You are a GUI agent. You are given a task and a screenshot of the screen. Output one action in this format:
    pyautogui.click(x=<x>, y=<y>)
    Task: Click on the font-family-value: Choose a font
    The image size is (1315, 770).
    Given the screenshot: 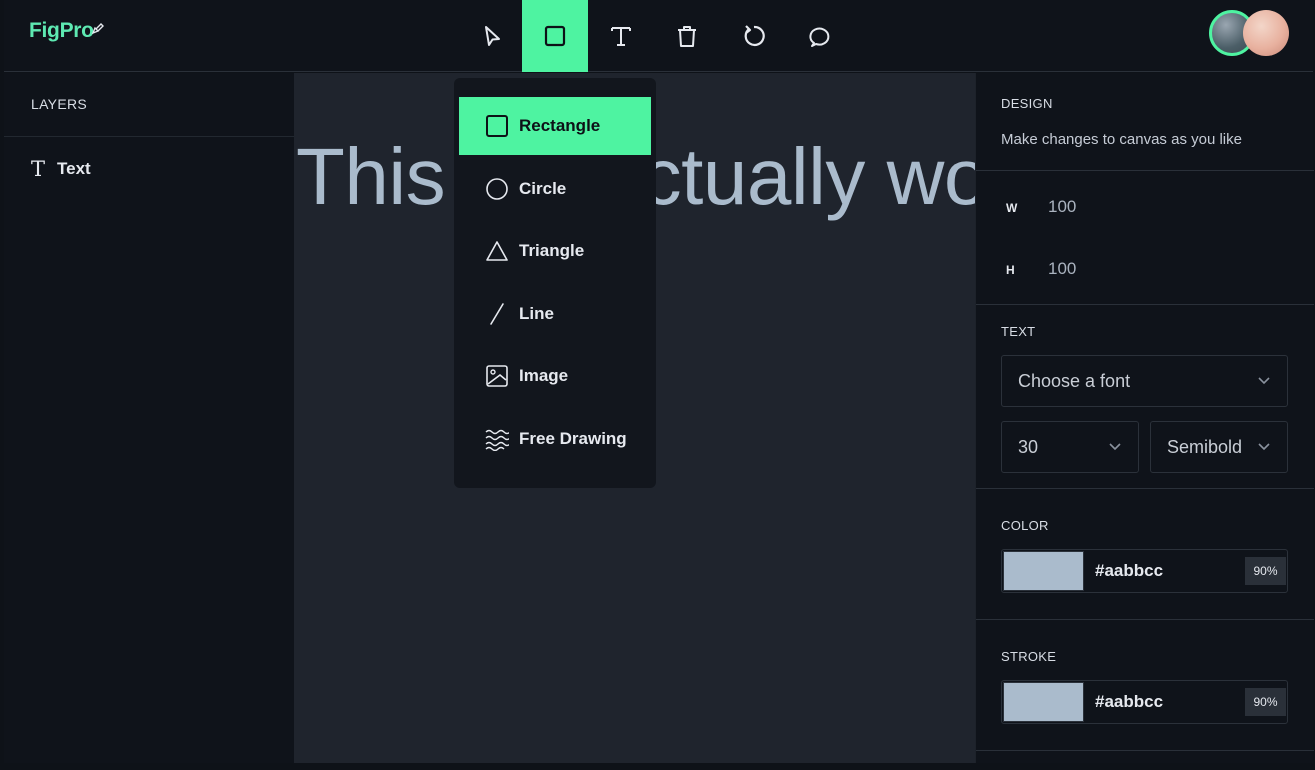 What is the action you would take?
    pyautogui.click(x=1074, y=380)
    